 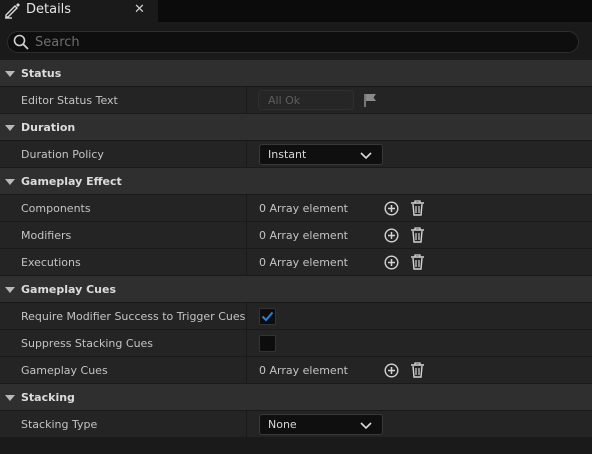 I want to click on tab-bar: Details ✕, so click(x=296, y=11).